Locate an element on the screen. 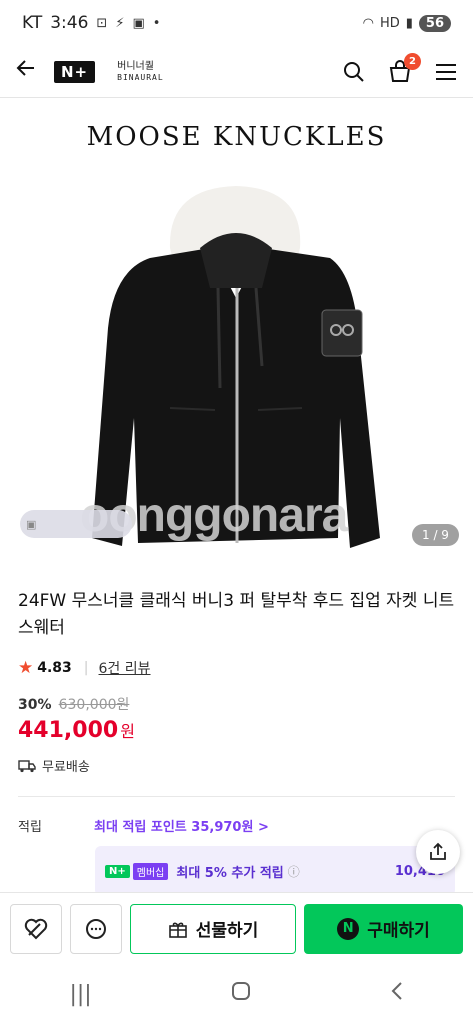 The image size is (473, 1024). chat-button is located at coordinates (96, 928).